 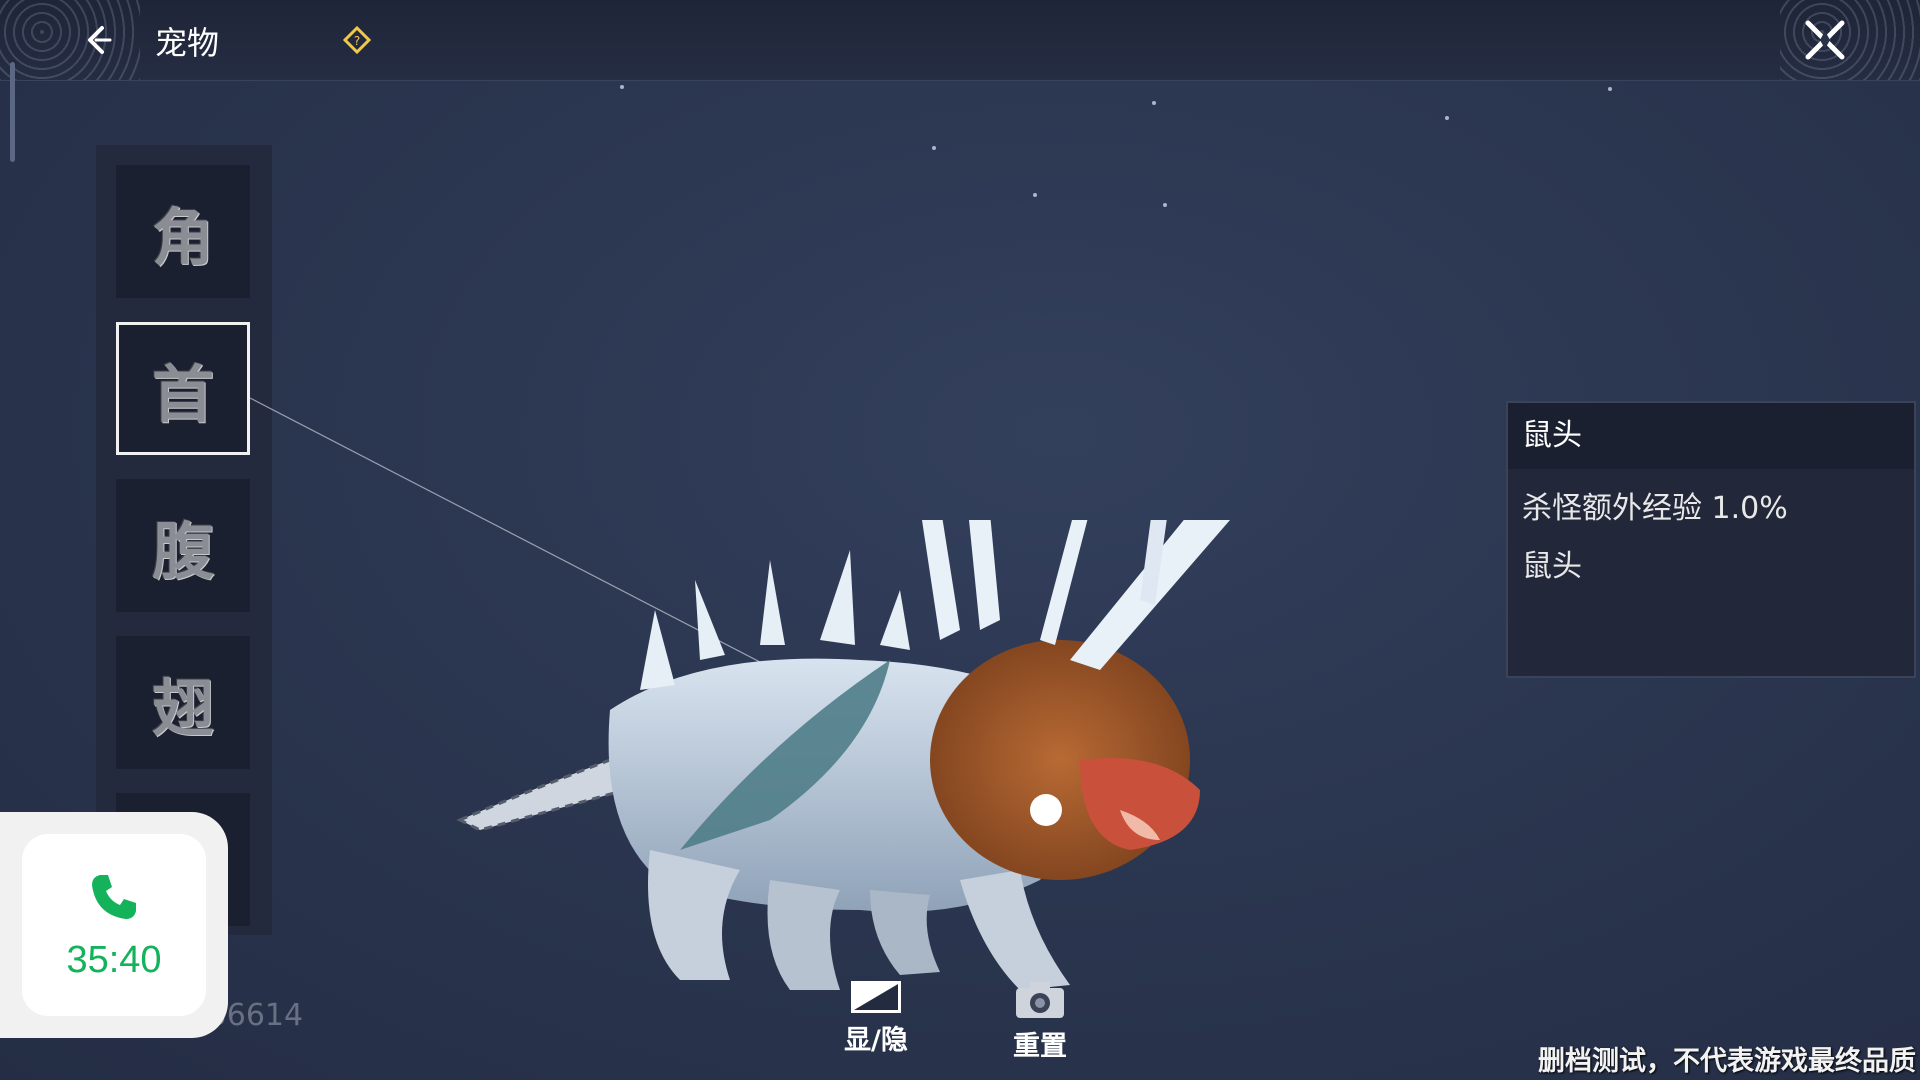 I want to click on back-button, so click(x=98, y=40).